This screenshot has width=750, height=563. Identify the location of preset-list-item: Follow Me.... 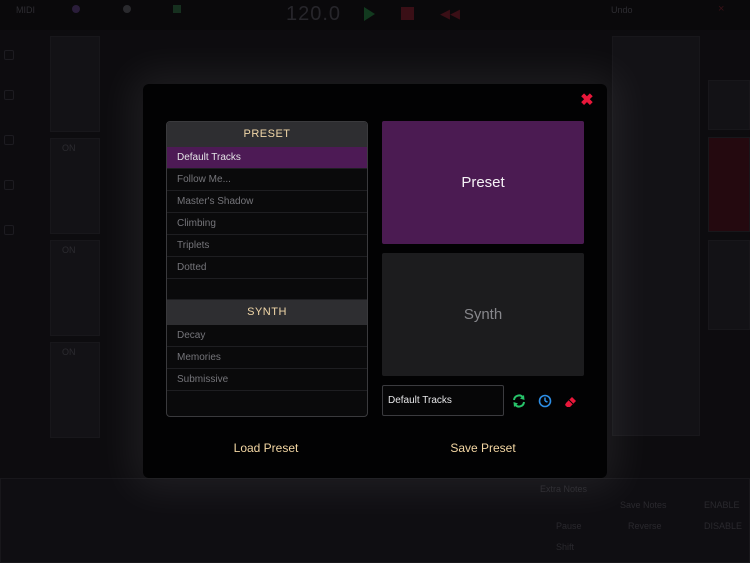
(267, 180).